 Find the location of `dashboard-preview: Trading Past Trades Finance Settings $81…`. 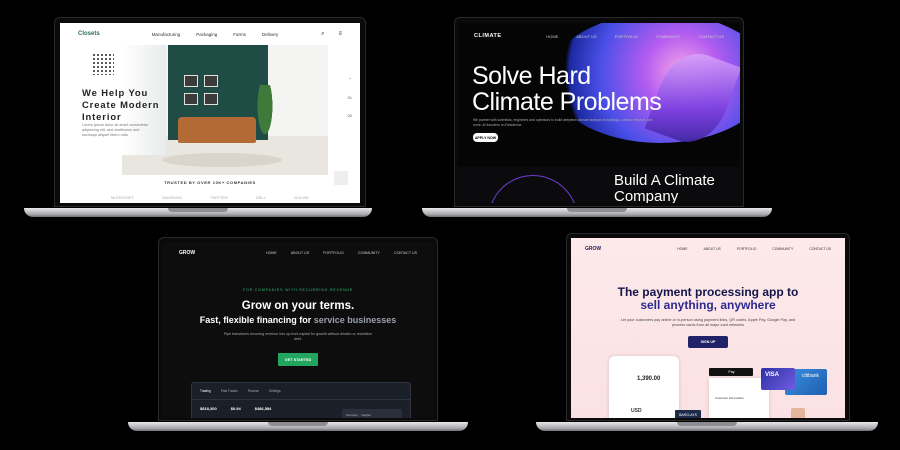

dashboard-preview: Trading Past Trades Finance Settings $81… is located at coordinates (301, 400).